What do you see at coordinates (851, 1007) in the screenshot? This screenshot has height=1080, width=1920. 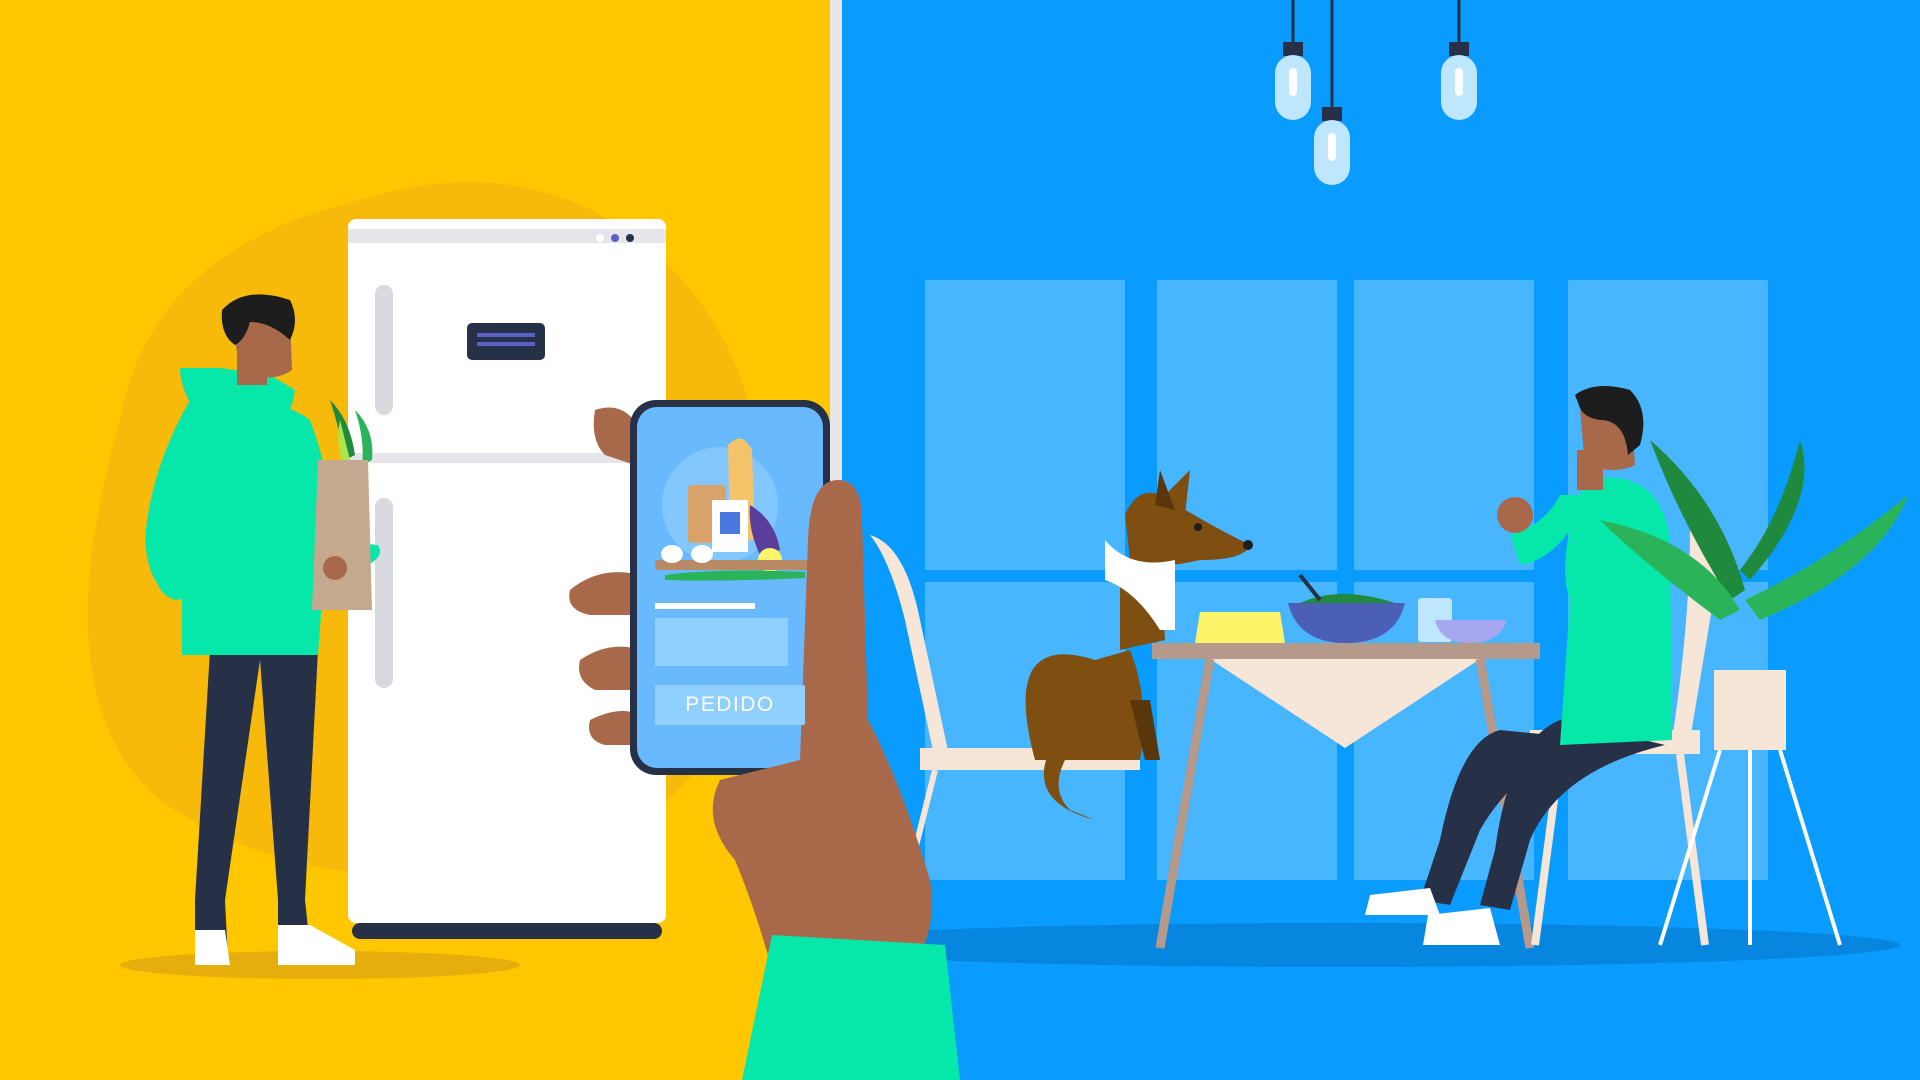 I see `sleeve` at bounding box center [851, 1007].